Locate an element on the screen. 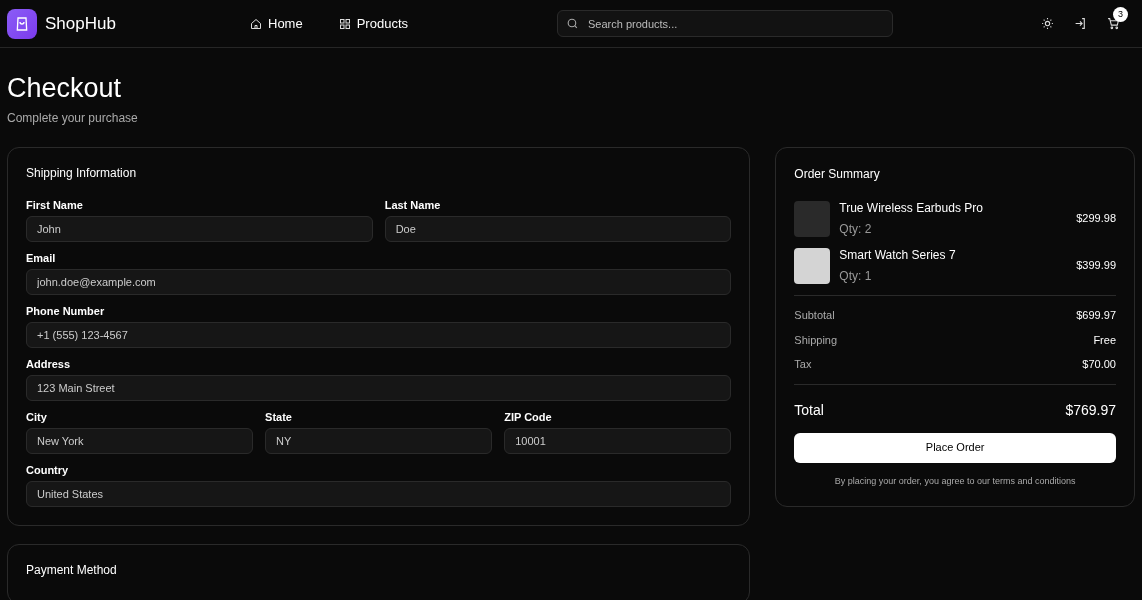 Image resolution: width=1142 pixels, height=600 pixels. input-field: john.doe@example.com is located at coordinates (379, 282).